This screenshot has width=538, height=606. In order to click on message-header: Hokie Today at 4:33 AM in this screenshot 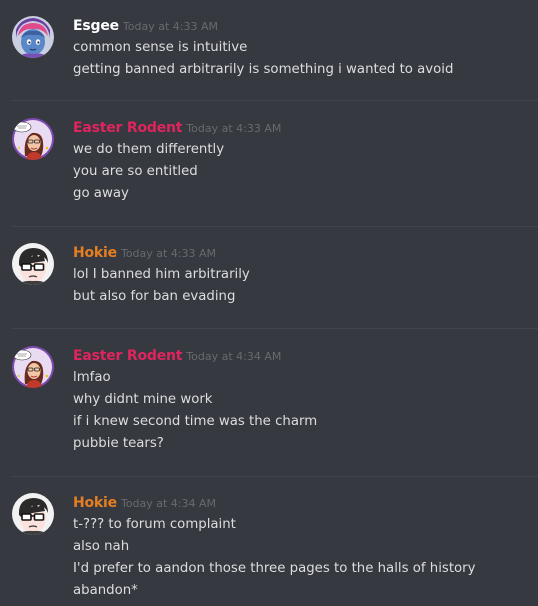, I will do `click(144, 251)`.